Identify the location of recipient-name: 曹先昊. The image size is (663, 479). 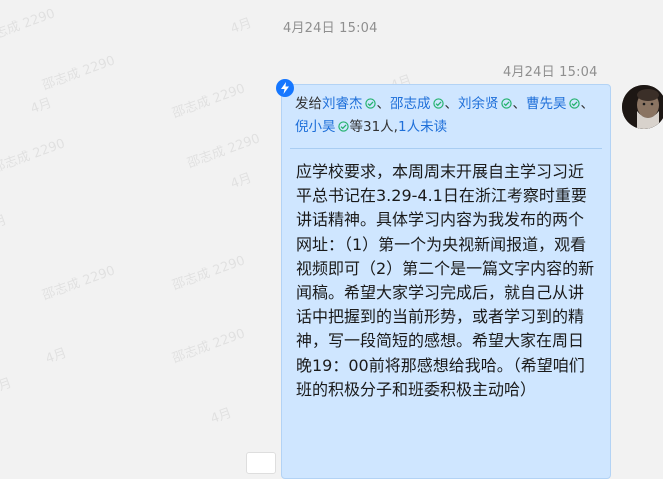
(546, 104).